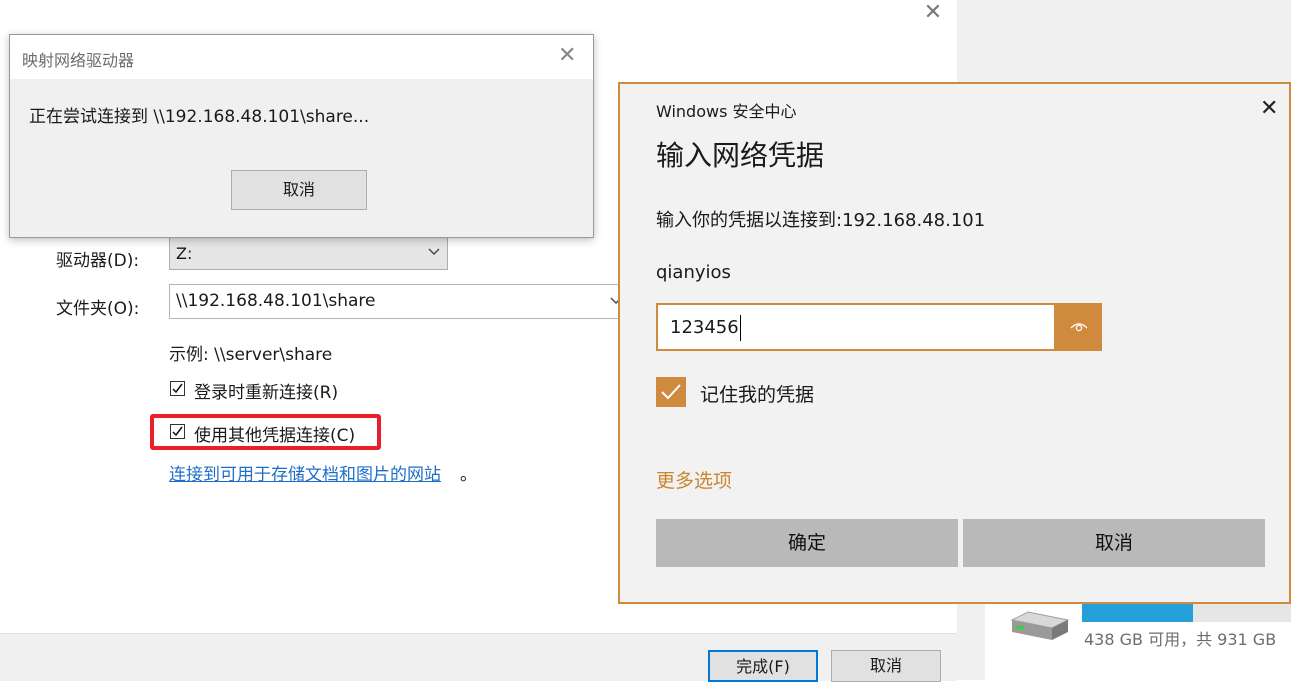 This screenshot has height=682, width=1291. What do you see at coordinates (404, 301) in the screenshot?
I see `folder-input: \\192.168.48.101\share` at bounding box center [404, 301].